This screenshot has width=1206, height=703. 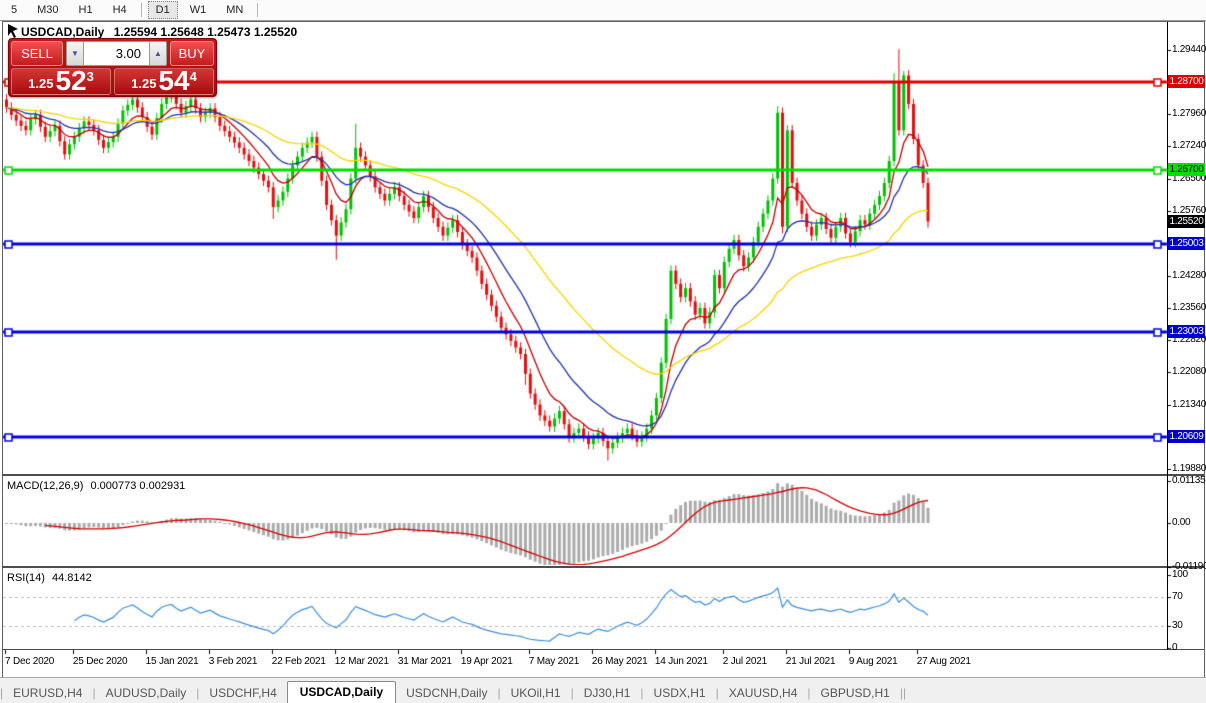 What do you see at coordinates (63, 32) in the screenshot?
I see `chart-symbol-label: USDCAD,Daily` at bounding box center [63, 32].